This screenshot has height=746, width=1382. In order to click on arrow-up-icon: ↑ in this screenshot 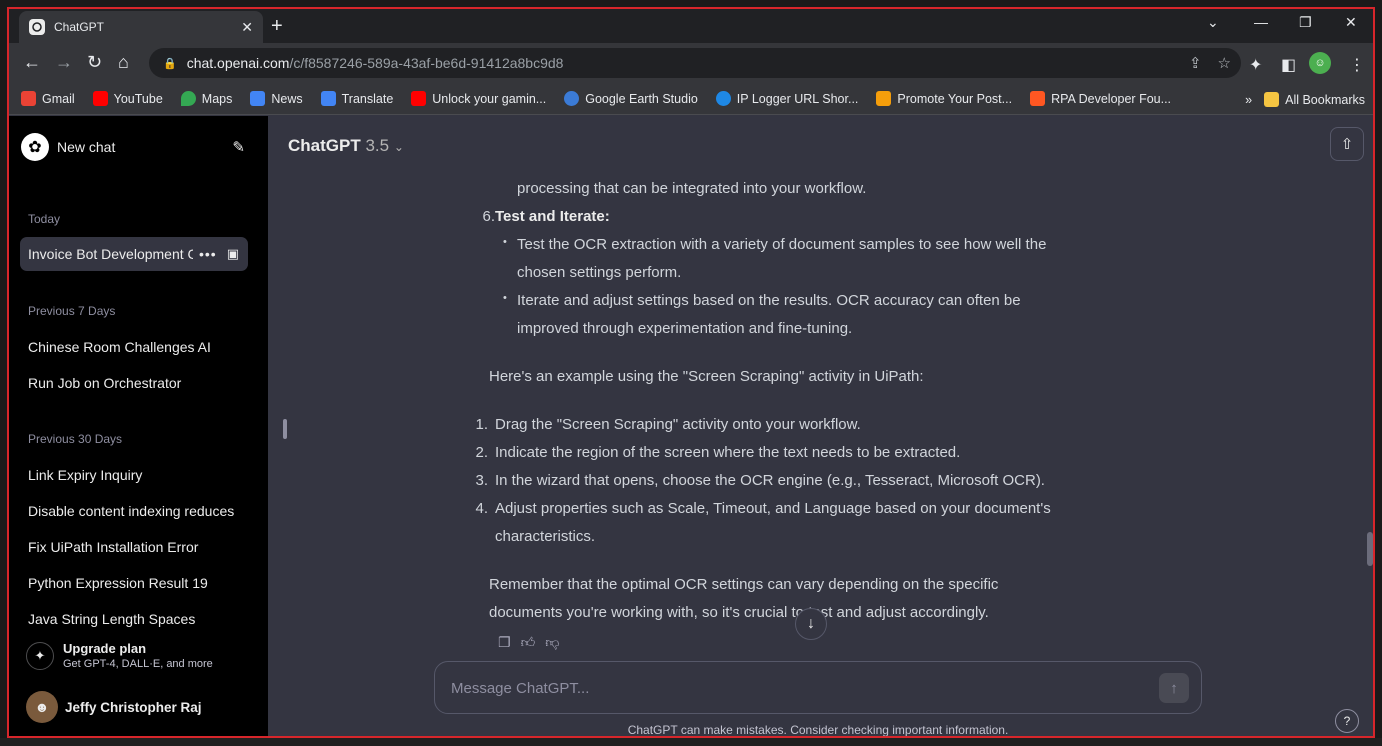, I will do `click(1174, 688)`.